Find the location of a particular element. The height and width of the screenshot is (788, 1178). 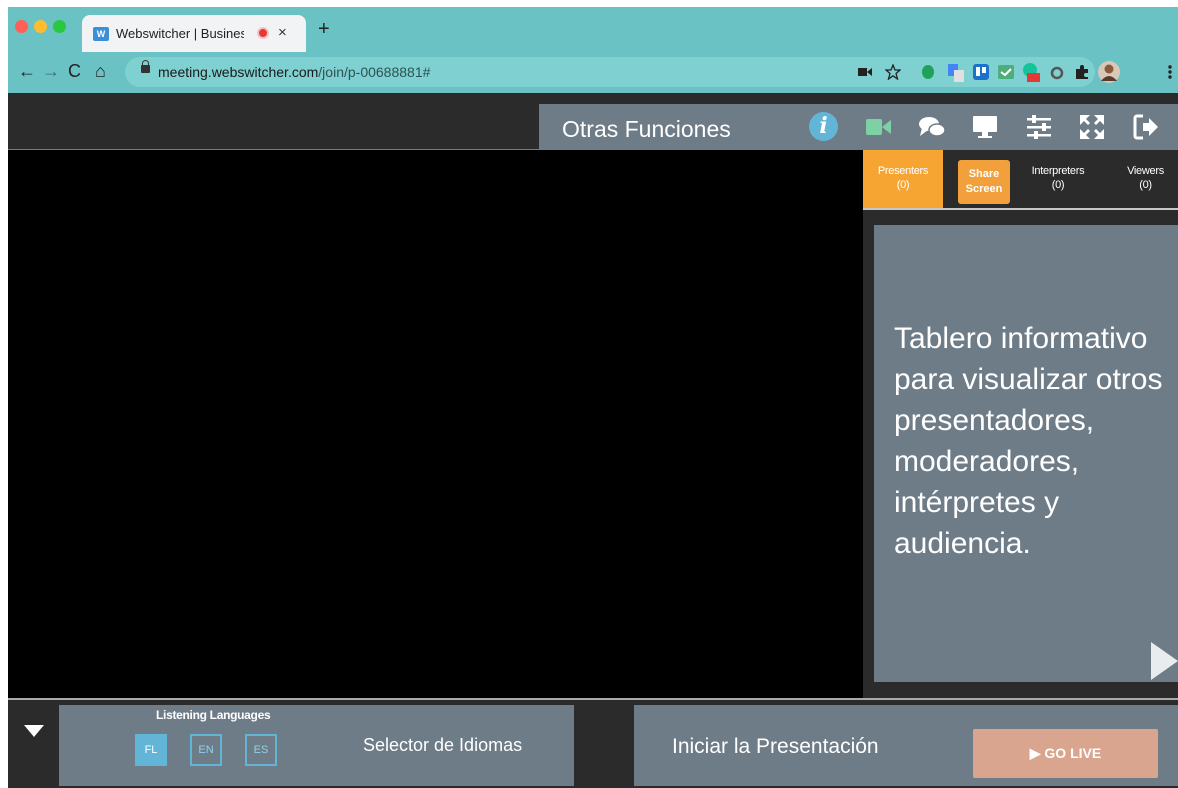

camera-indicator-icon is located at coordinates (865, 72).